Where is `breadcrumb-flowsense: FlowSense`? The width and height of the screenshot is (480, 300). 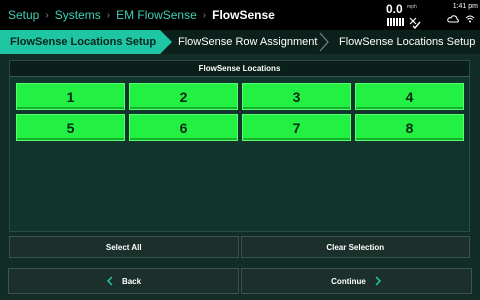 breadcrumb-flowsense: FlowSense is located at coordinates (243, 15).